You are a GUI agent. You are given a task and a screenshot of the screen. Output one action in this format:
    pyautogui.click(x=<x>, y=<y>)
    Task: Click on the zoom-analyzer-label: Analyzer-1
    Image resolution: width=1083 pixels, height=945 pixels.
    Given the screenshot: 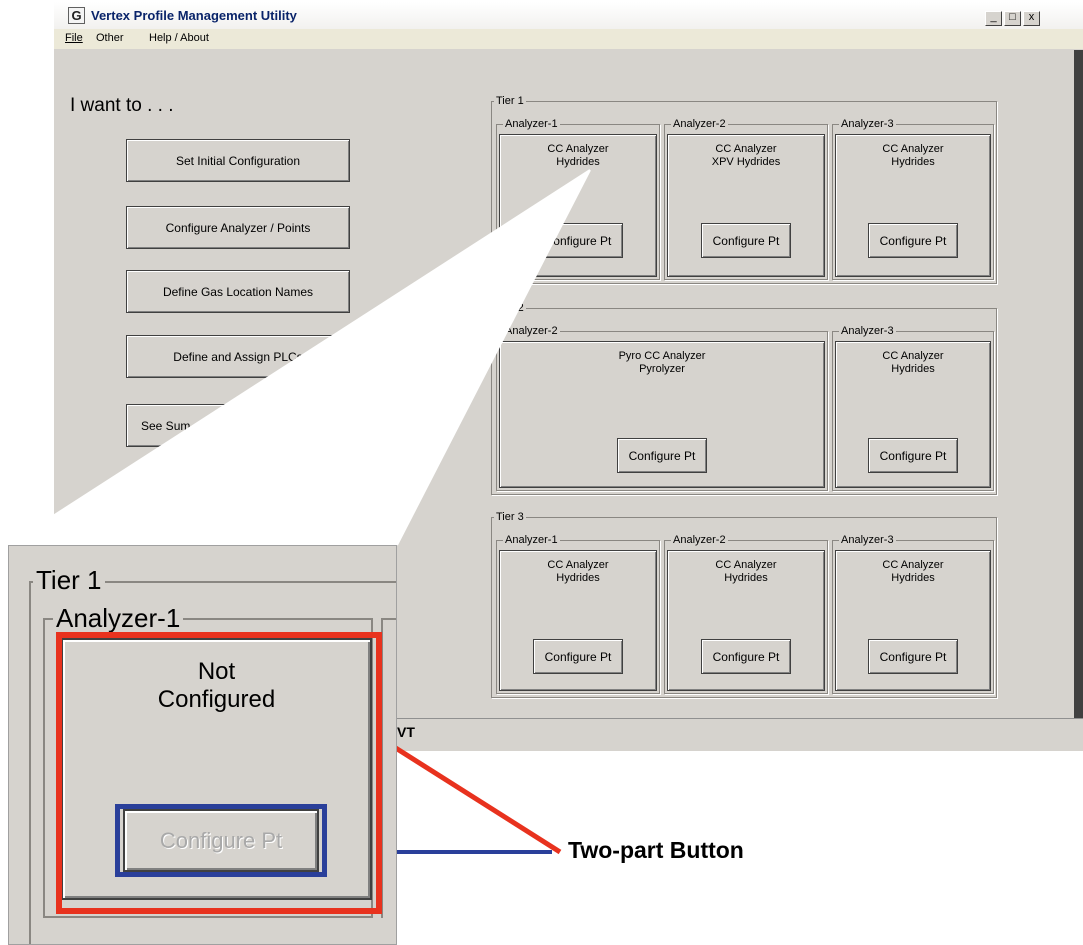 What is the action you would take?
    pyautogui.click(x=118, y=618)
    